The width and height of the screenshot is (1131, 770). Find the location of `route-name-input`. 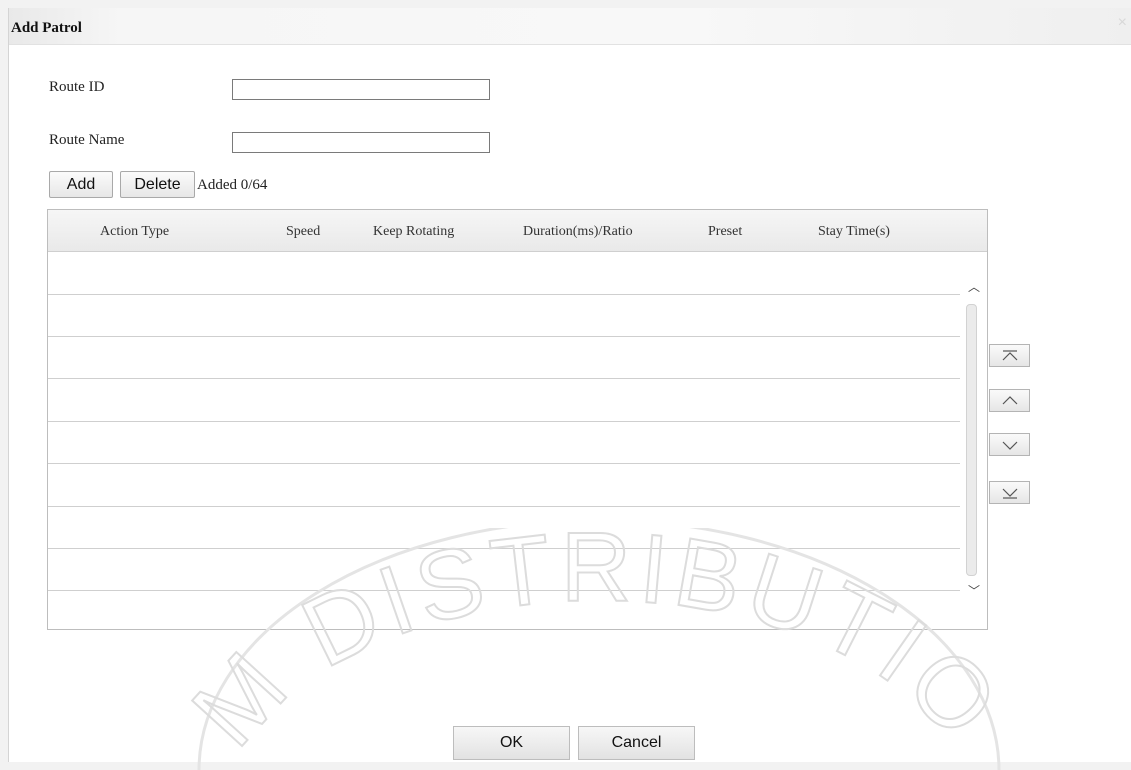

route-name-input is located at coordinates (361, 142).